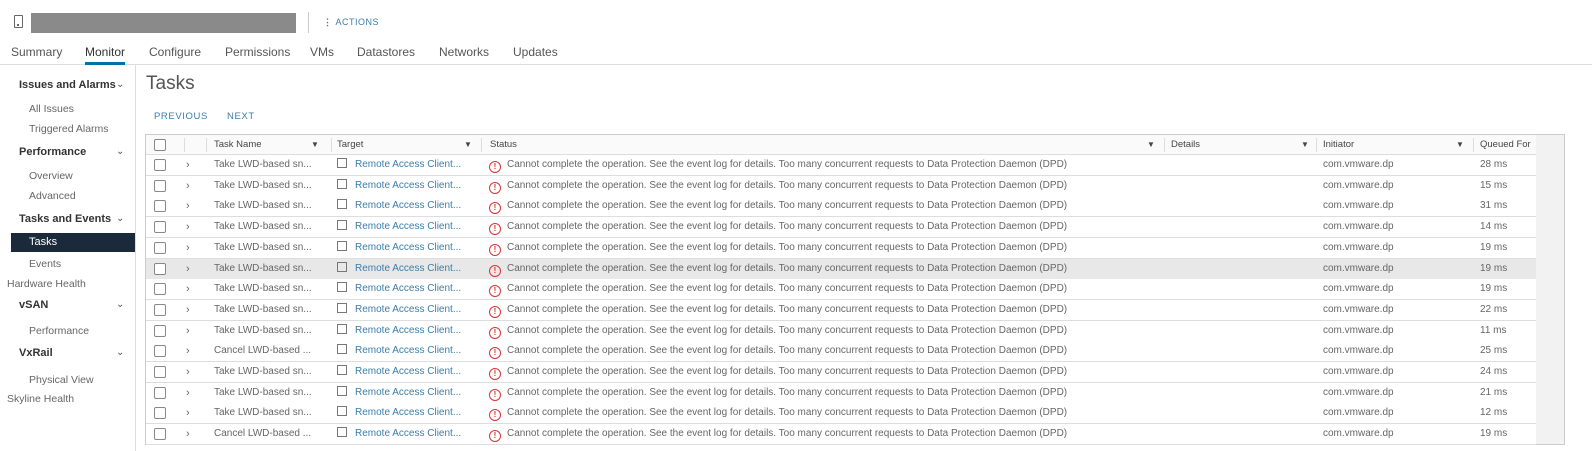  I want to click on sidebar-item: All Issues, so click(51, 109).